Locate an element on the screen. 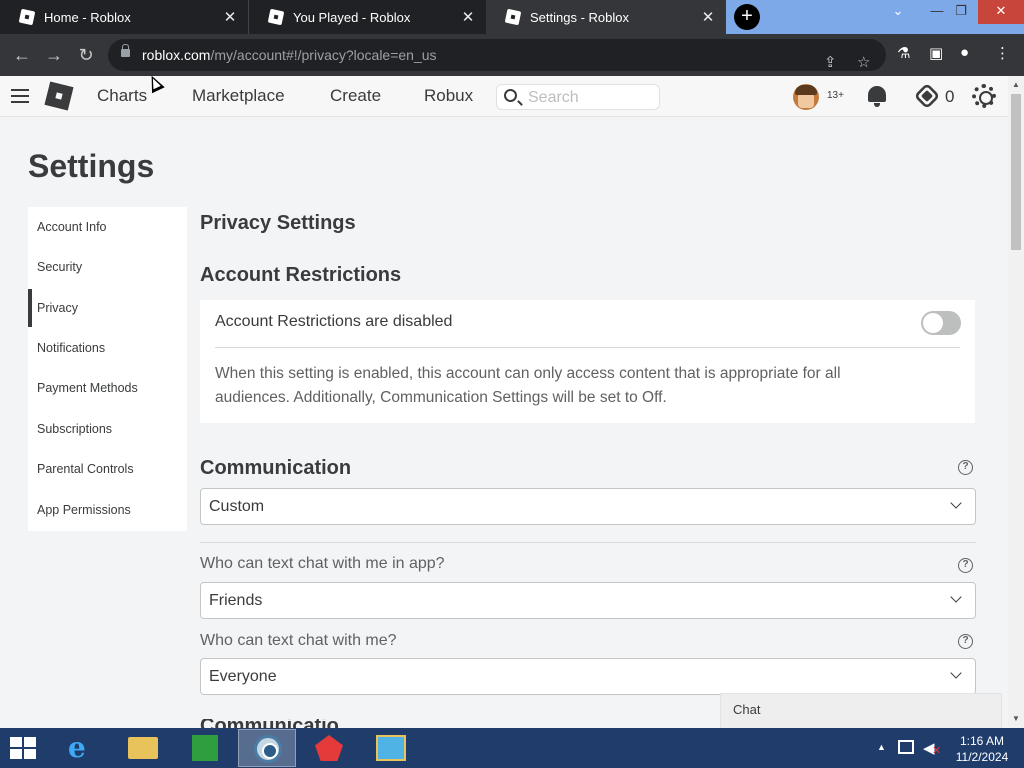 This screenshot has height=768, width=1024. windows-start-icon is located at coordinates (24, 749).